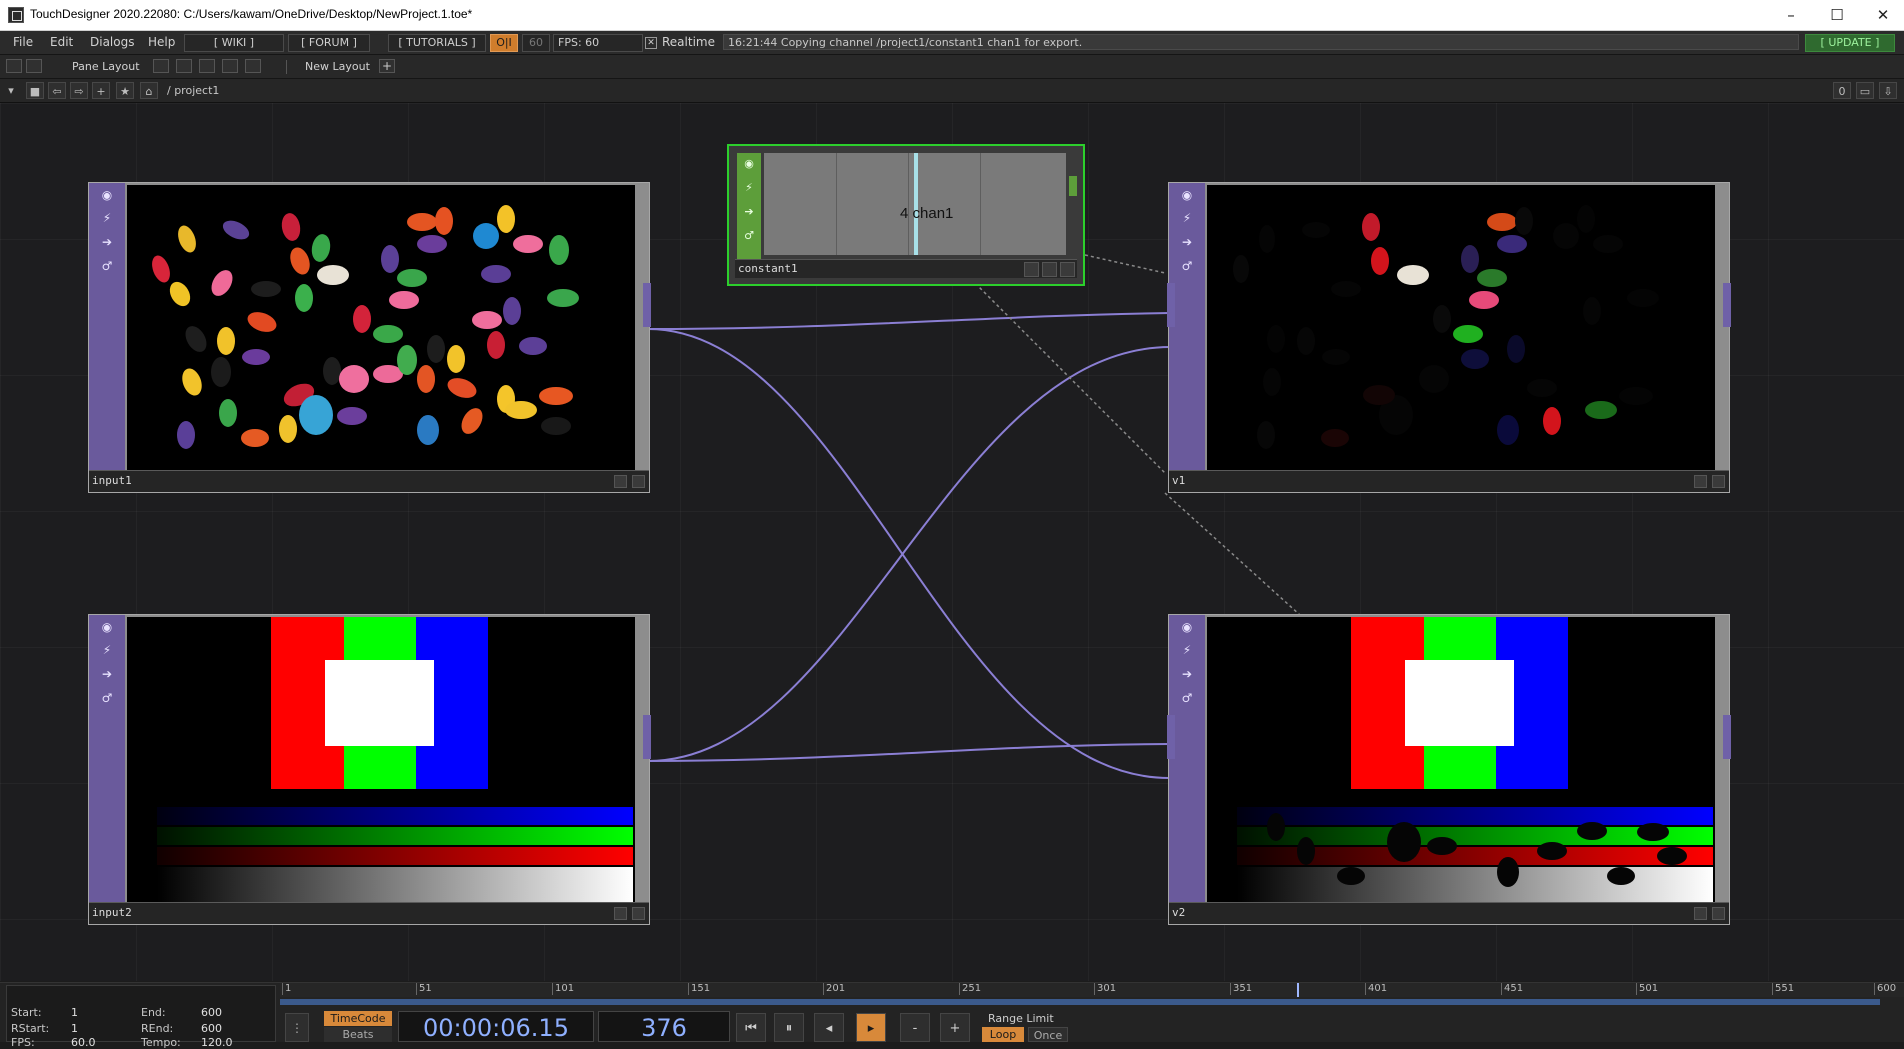 The image size is (1904, 1049). Describe the element at coordinates (230, 66) in the screenshot. I see `layout-three-icon` at that location.